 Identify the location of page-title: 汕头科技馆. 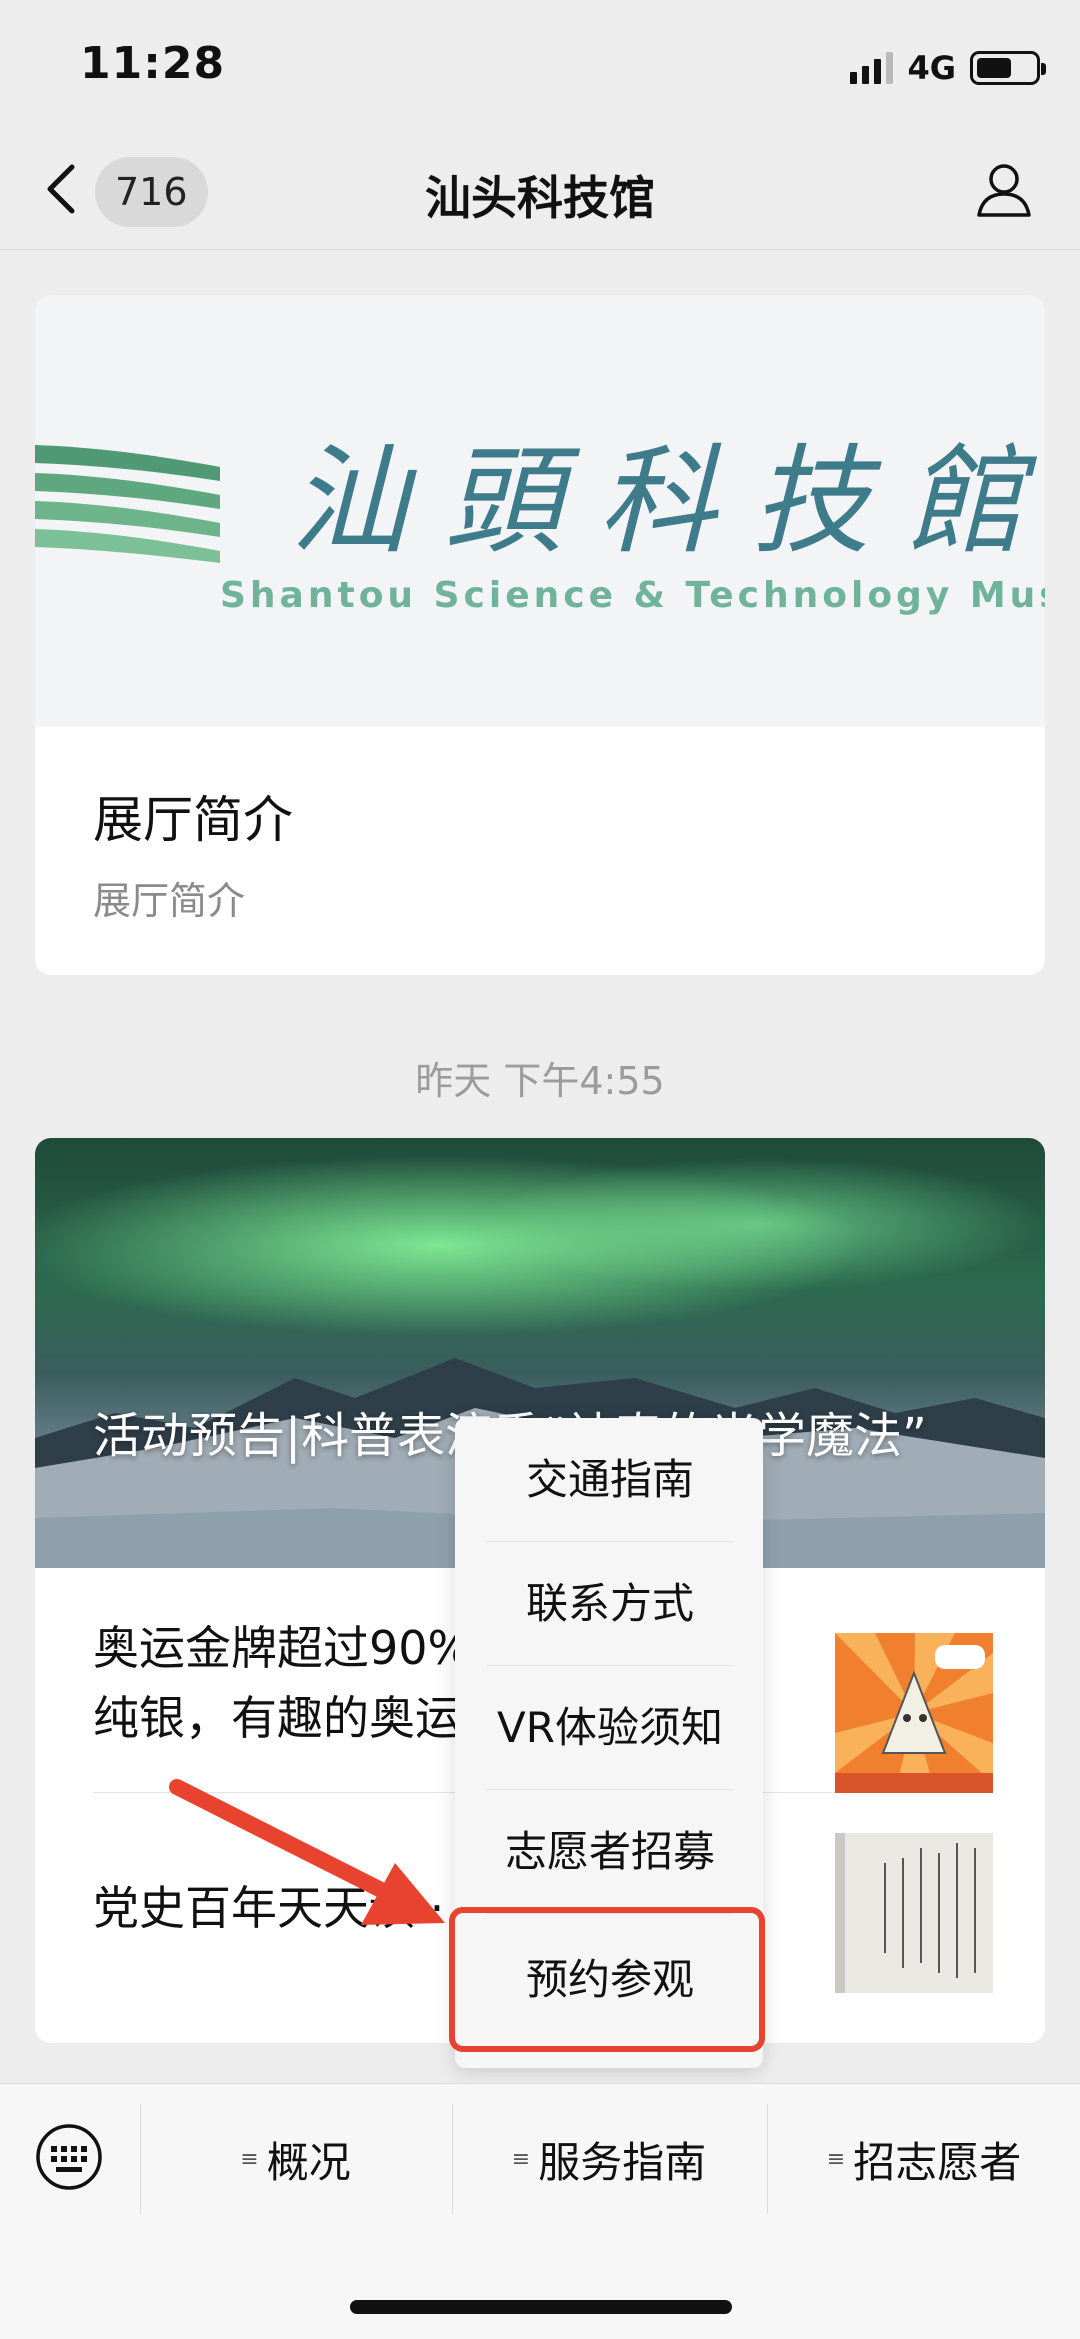
(540, 198).